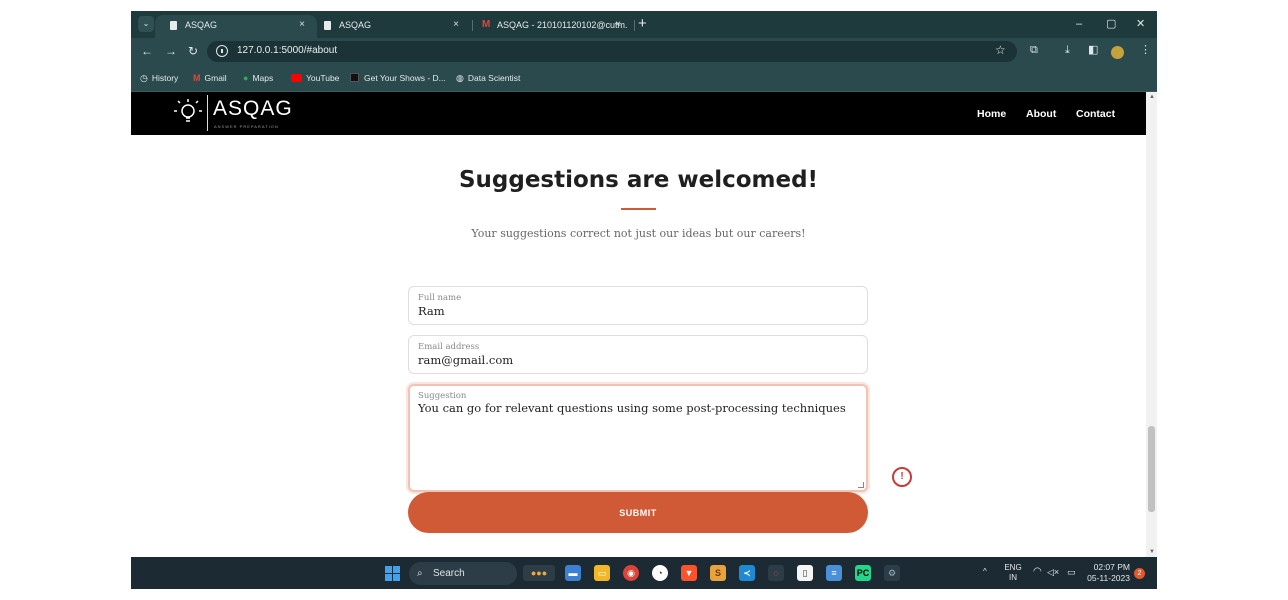 Image resolution: width=1288 pixels, height=600 pixels. I want to click on heading-underline, so click(638, 209).